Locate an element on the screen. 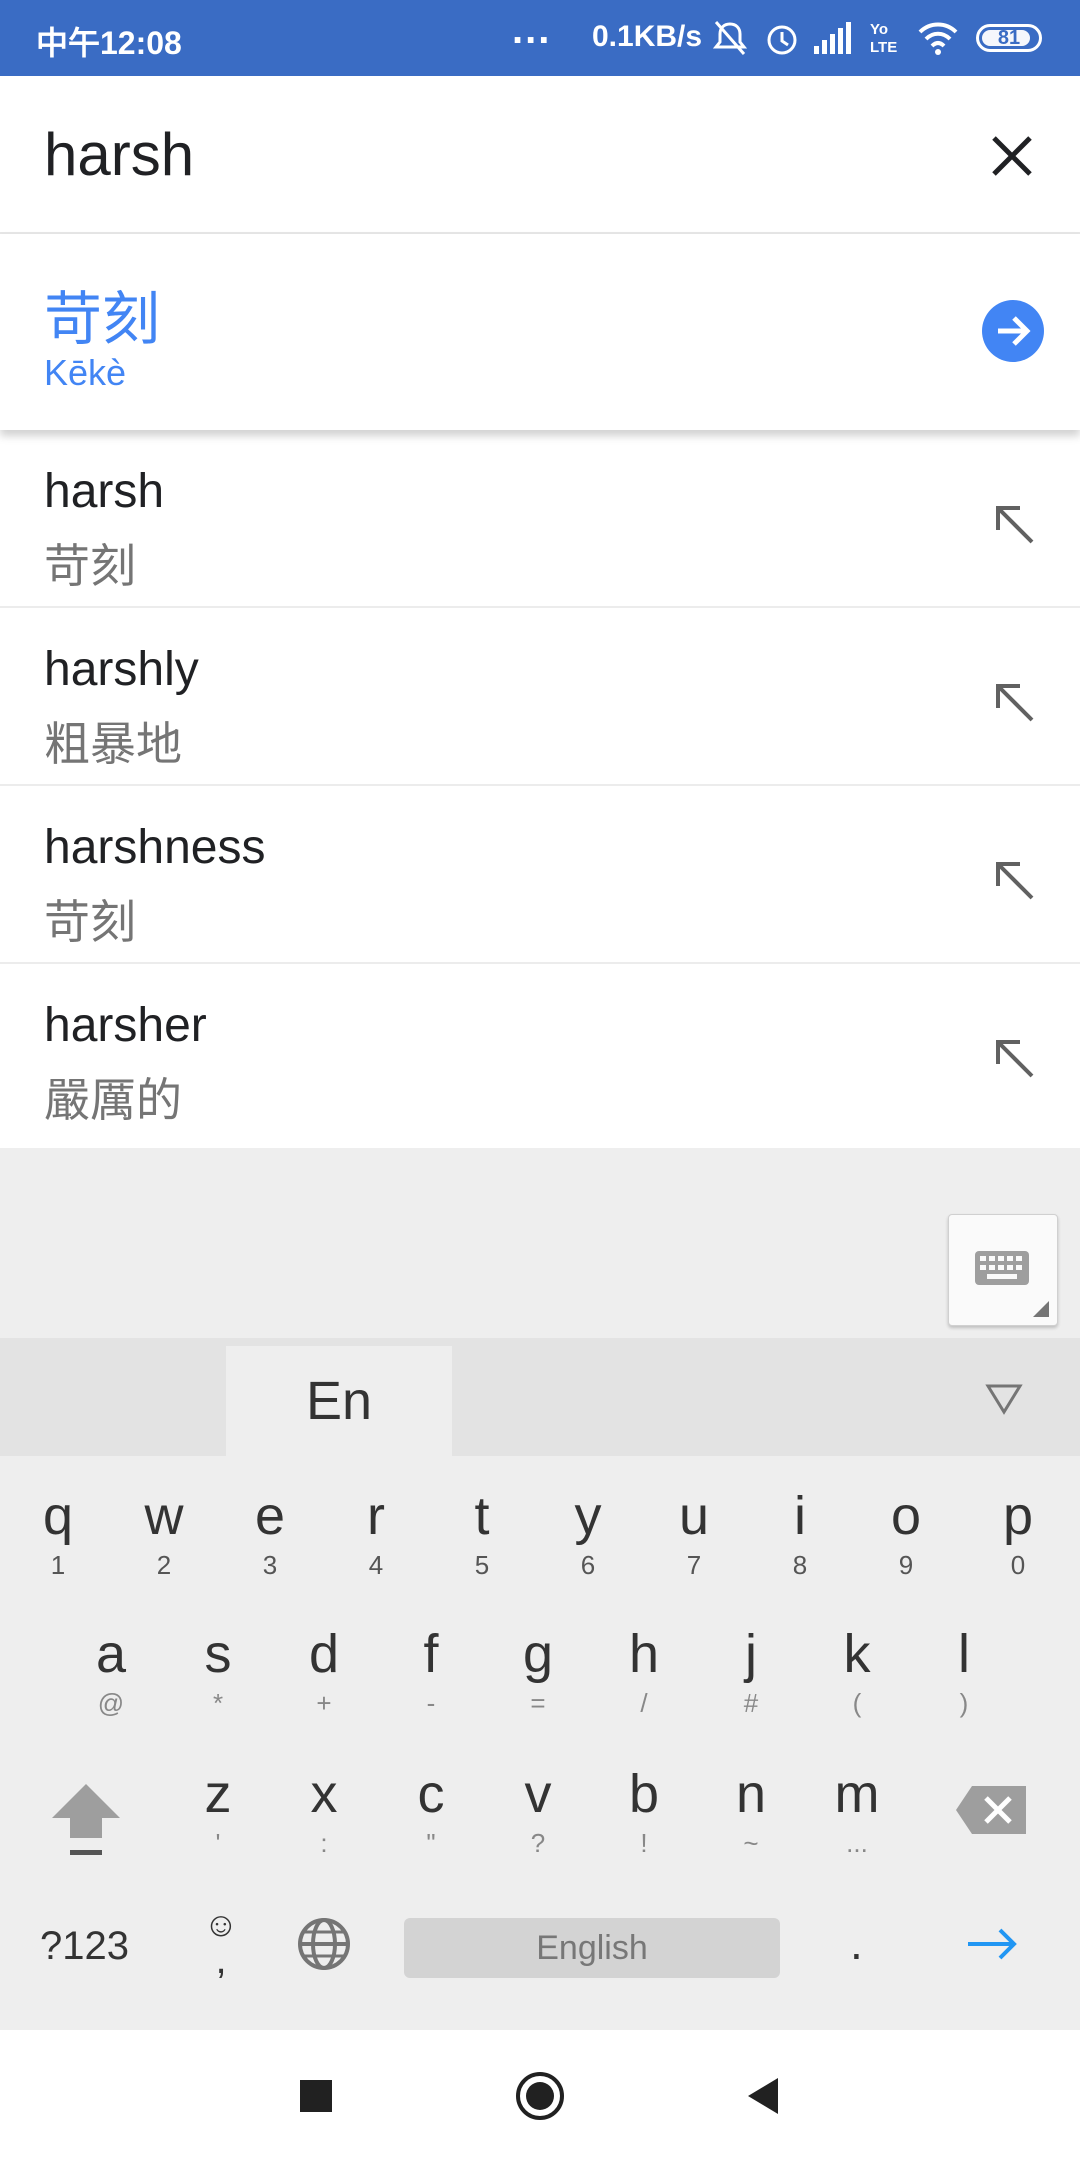 Image resolution: width=1080 pixels, height=2160 pixels. translation-result: 苛刻 Kēkè is located at coordinates (540, 332).